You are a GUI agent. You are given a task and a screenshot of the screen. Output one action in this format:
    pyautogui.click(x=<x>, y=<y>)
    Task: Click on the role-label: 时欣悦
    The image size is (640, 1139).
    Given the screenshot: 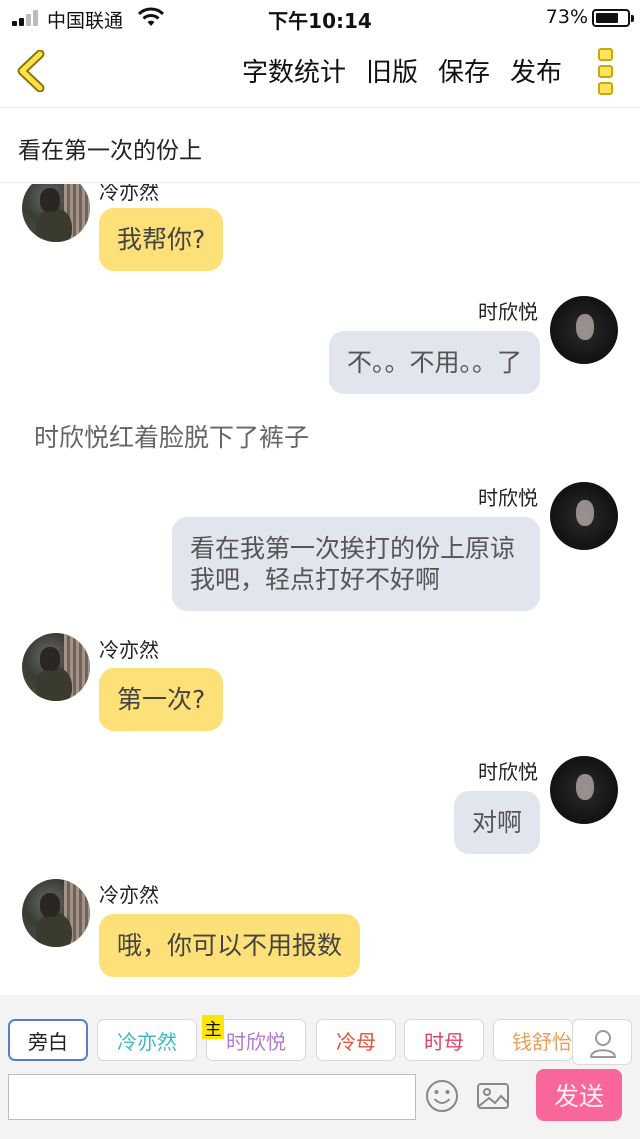 What is the action you would take?
    pyautogui.click(x=256, y=1041)
    